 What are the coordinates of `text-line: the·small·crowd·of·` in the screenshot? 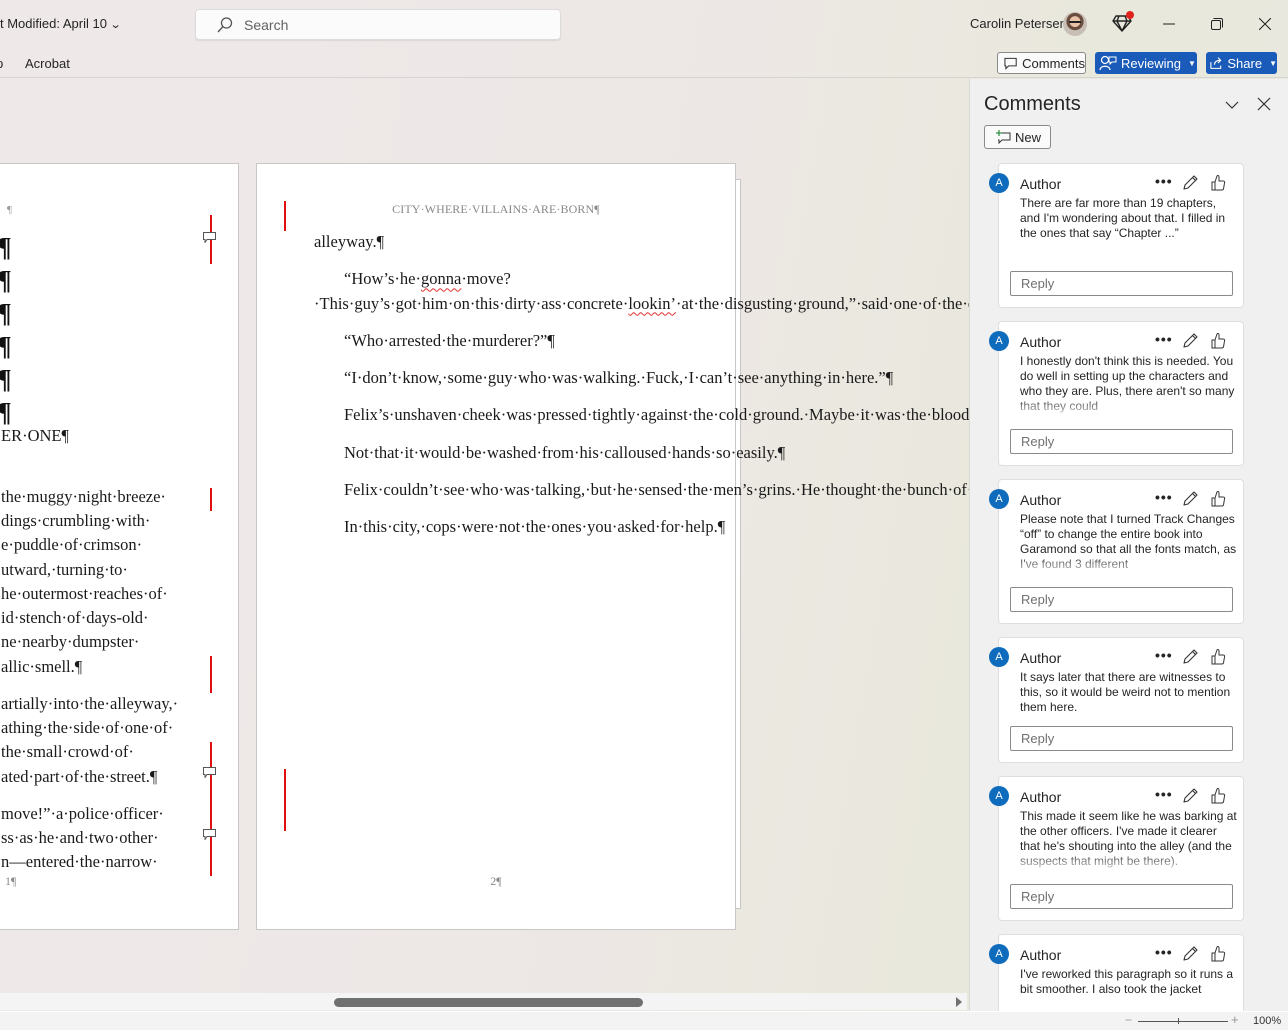 It's located at (67, 751).